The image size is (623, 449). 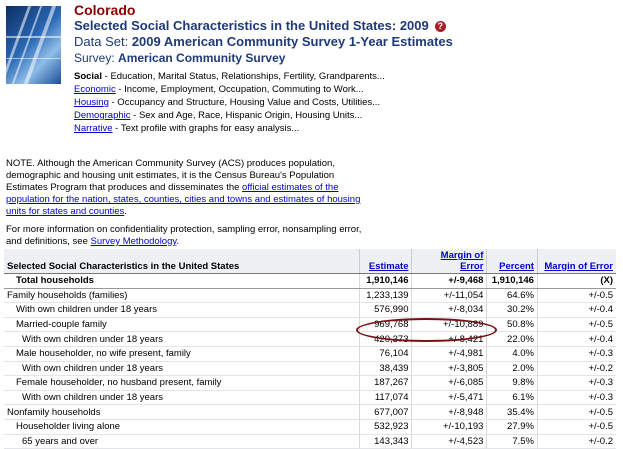 I want to click on row-percent: 64.6%, so click(x=512, y=296).